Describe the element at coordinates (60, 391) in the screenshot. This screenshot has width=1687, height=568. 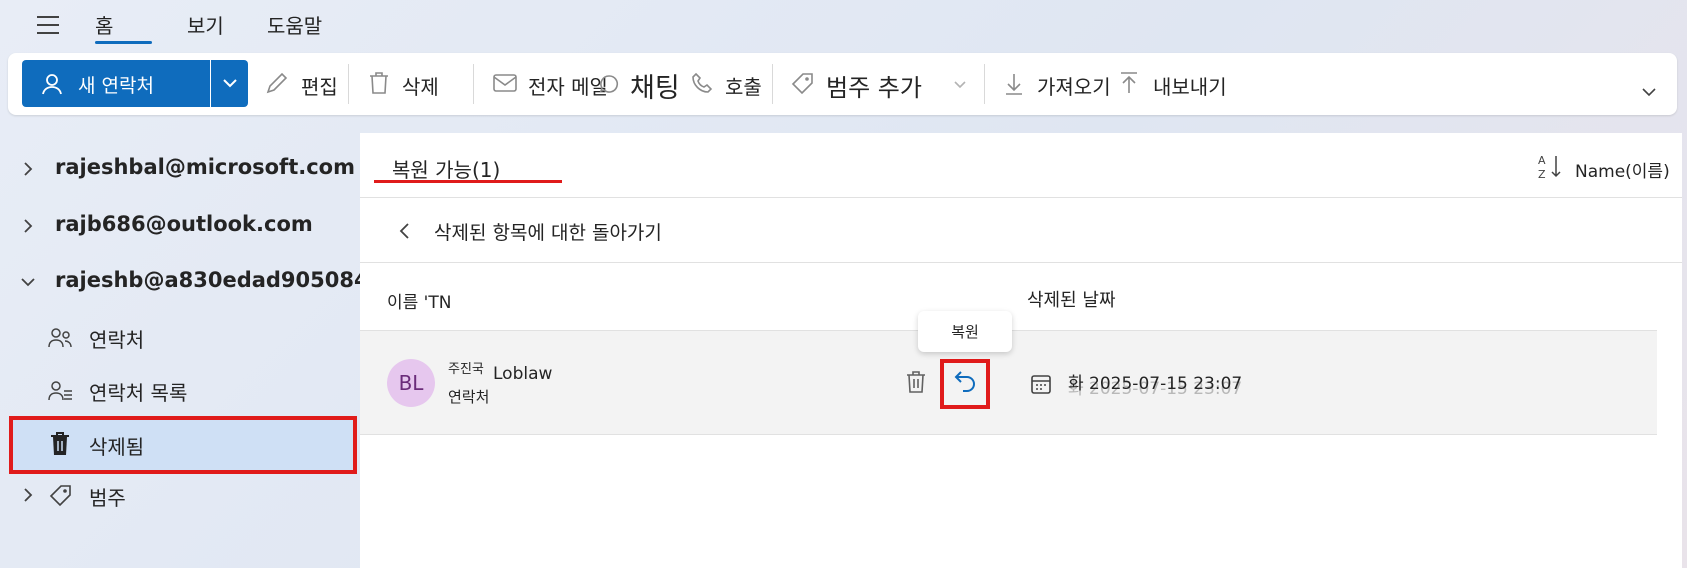
I see `contact-list-icon` at that location.